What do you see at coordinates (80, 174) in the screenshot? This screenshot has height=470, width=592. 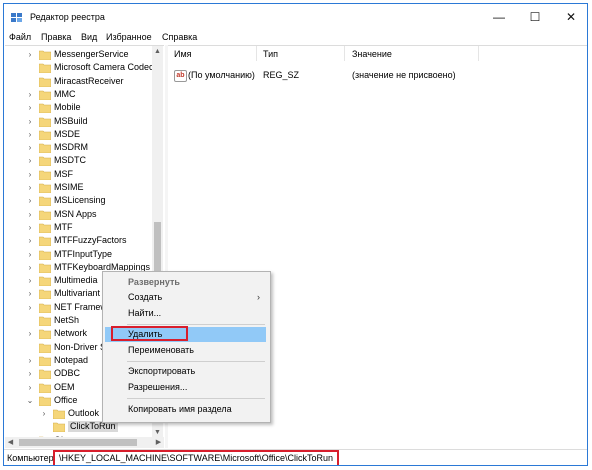 I see `tree-item: › MSF` at bounding box center [80, 174].